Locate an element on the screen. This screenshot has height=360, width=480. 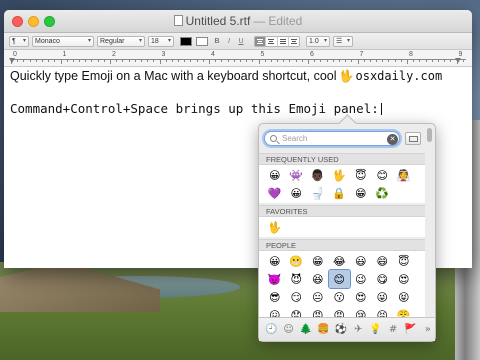
emoji-cell: 😂 is located at coordinates (340, 261).